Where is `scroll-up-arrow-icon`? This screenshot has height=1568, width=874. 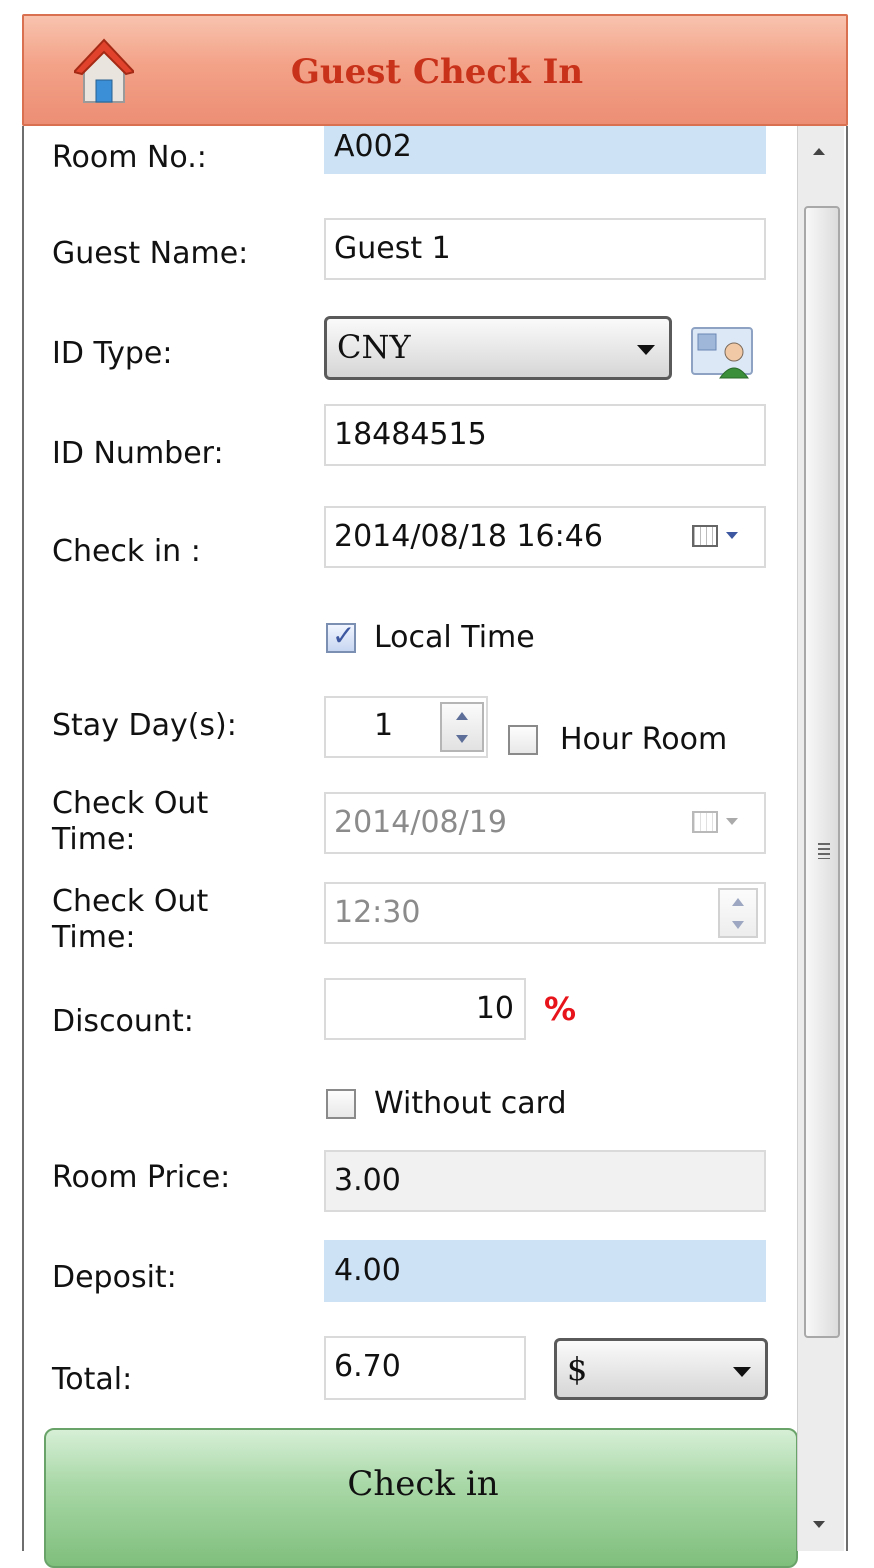
scroll-up-arrow-icon is located at coordinates (819, 151).